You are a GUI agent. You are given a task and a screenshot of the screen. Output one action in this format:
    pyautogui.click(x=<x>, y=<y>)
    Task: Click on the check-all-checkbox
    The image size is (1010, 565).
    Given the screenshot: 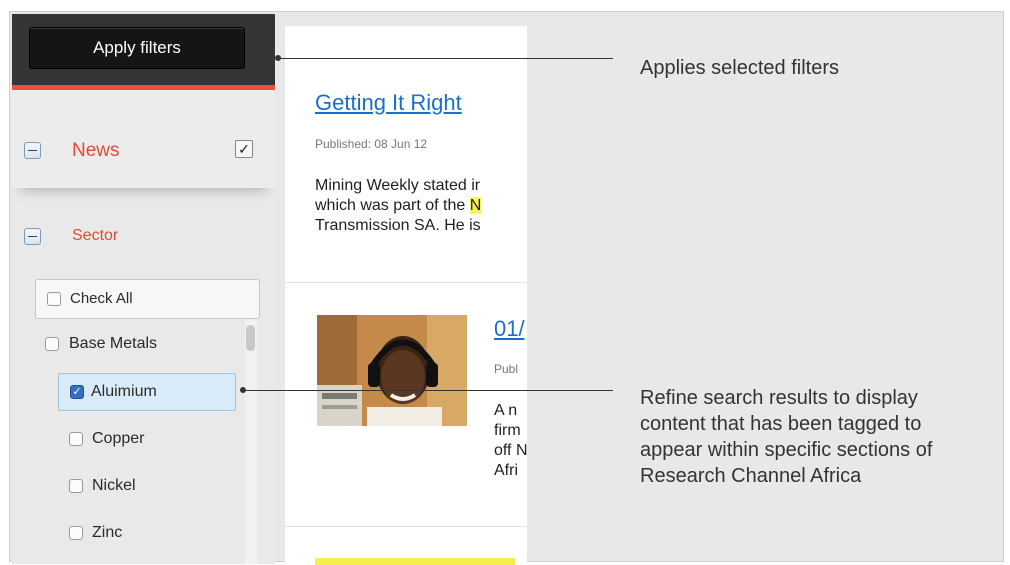 What is the action you would take?
    pyautogui.click(x=54, y=299)
    